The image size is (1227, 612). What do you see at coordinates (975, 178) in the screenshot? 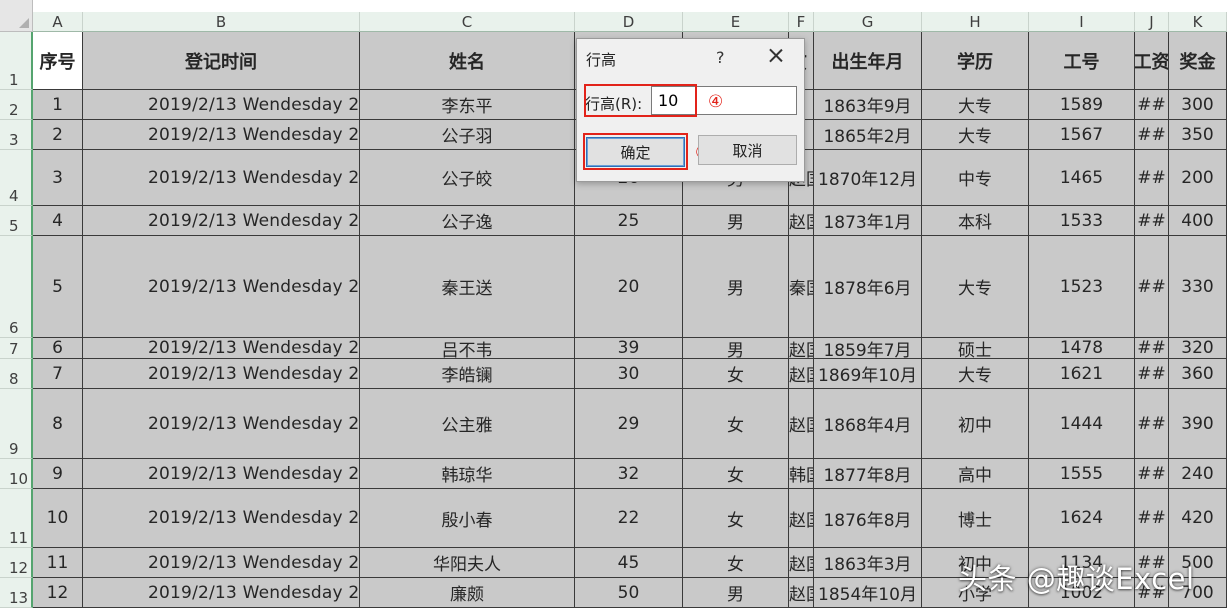
I see `table-cell: 中专` at bounding box center [975, 178].